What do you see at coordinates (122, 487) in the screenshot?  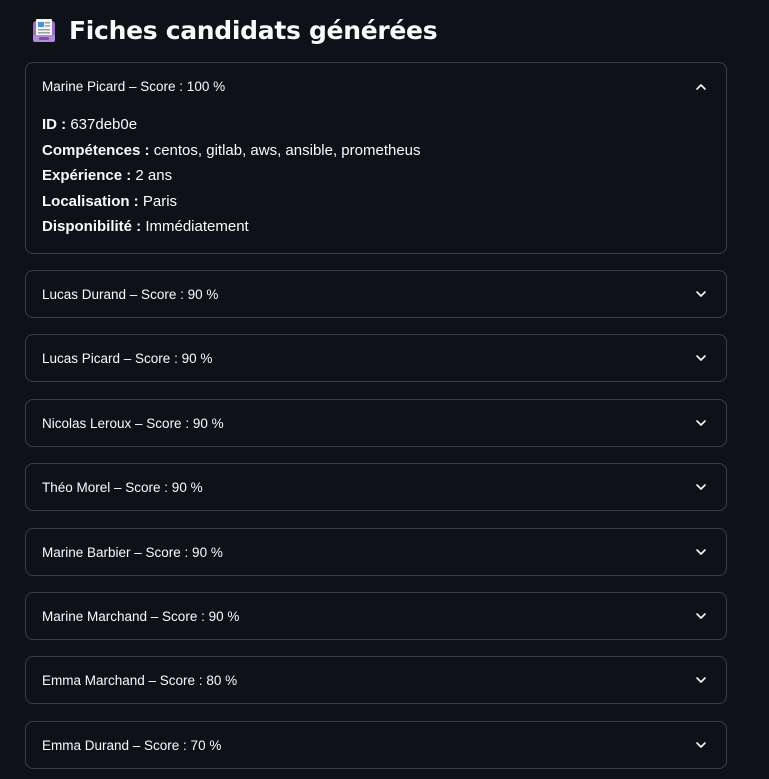 I see `expander-label: Théo Morel – Score : 90 %` at bounding box center [122, 487].